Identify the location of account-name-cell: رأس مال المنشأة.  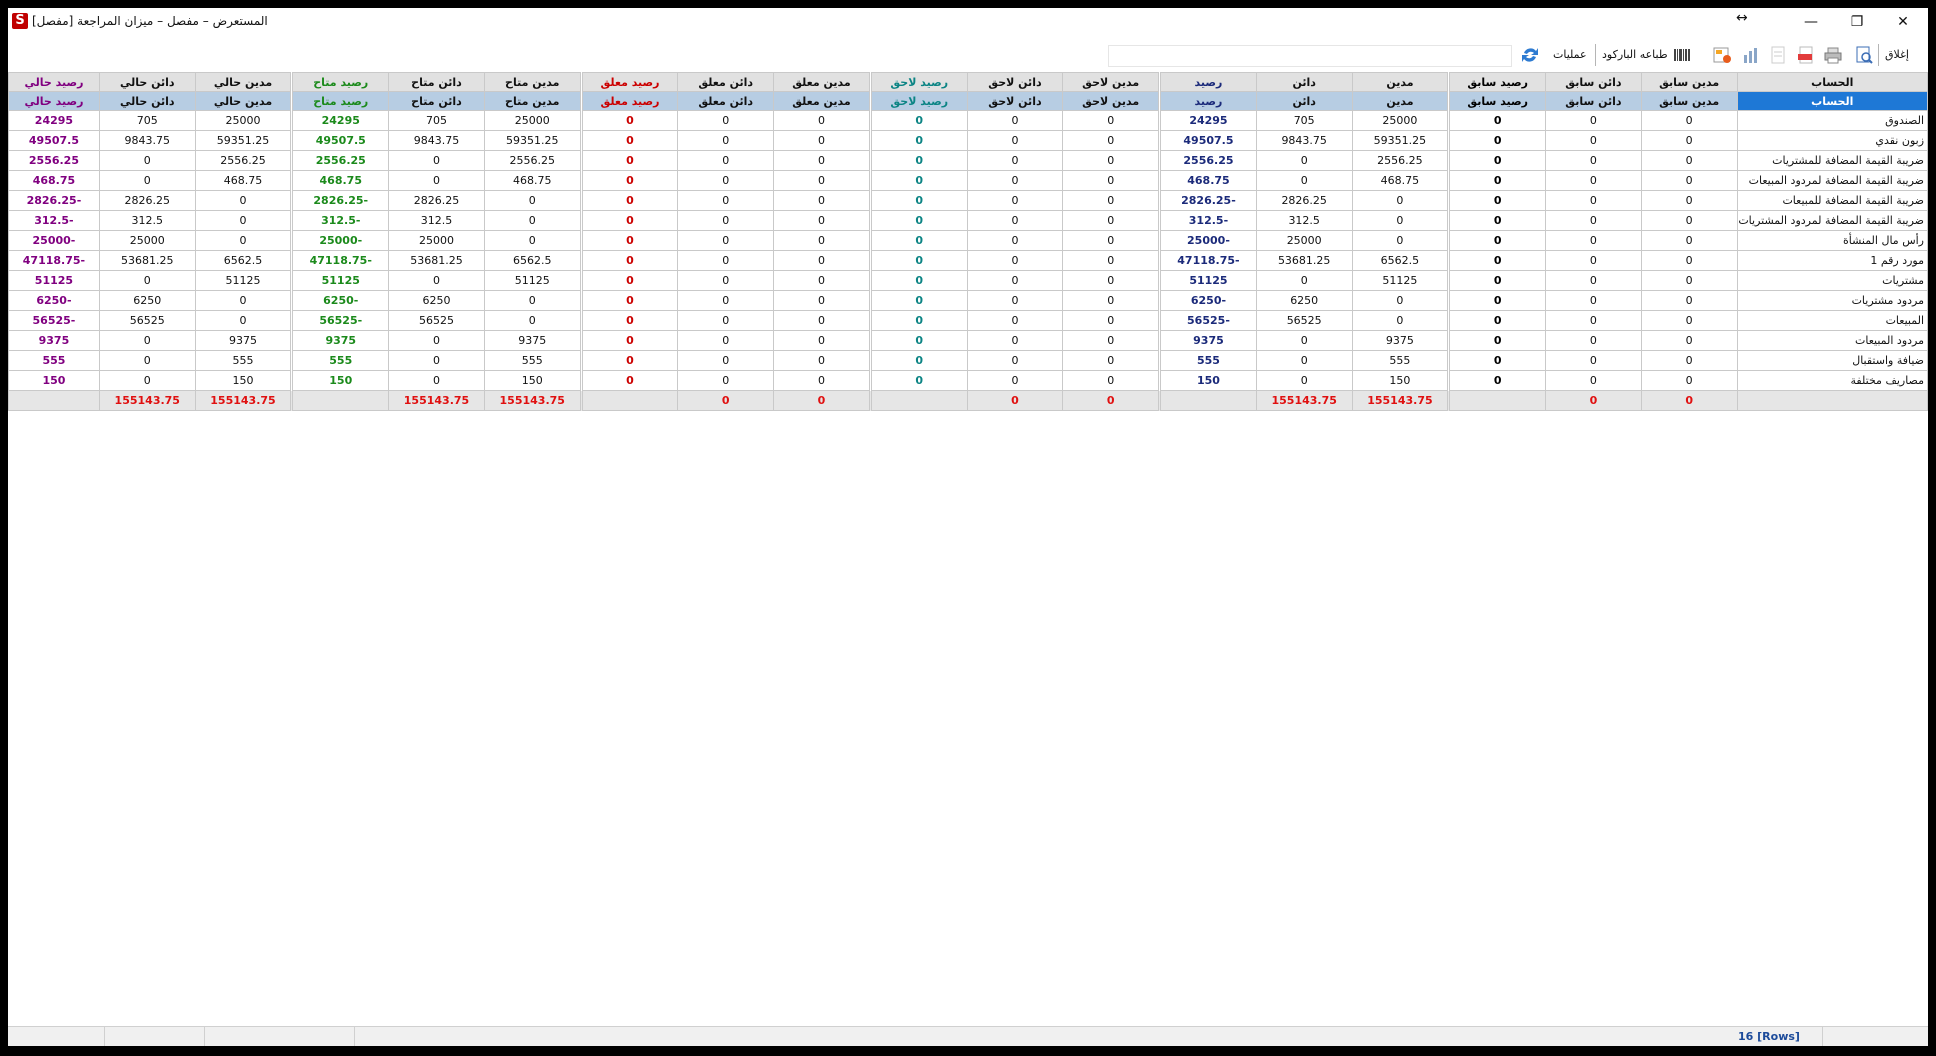
(1832, 240).